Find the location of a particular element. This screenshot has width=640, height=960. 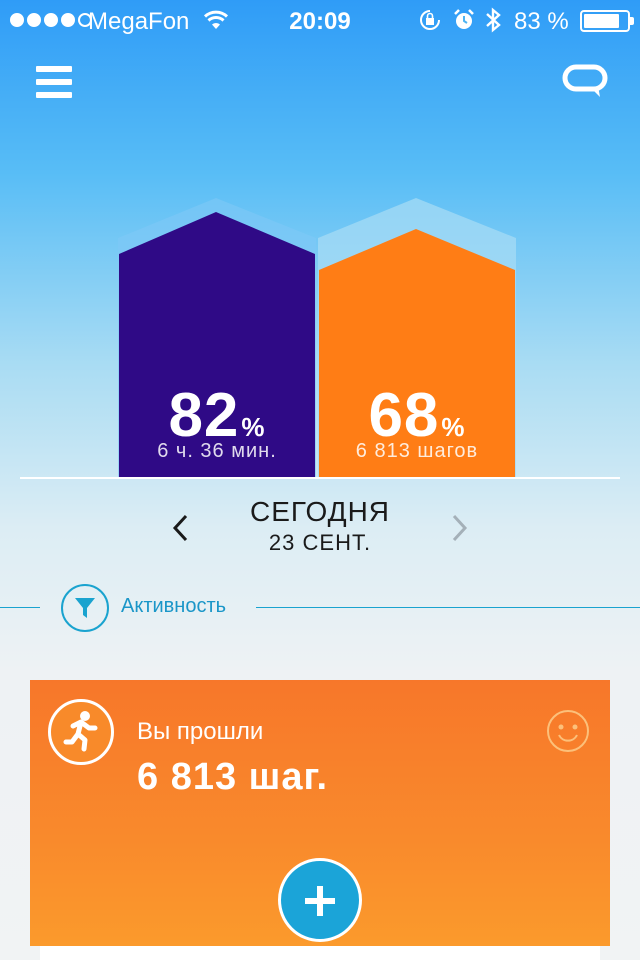

running-person-icon is located at coordinates (81, 732).